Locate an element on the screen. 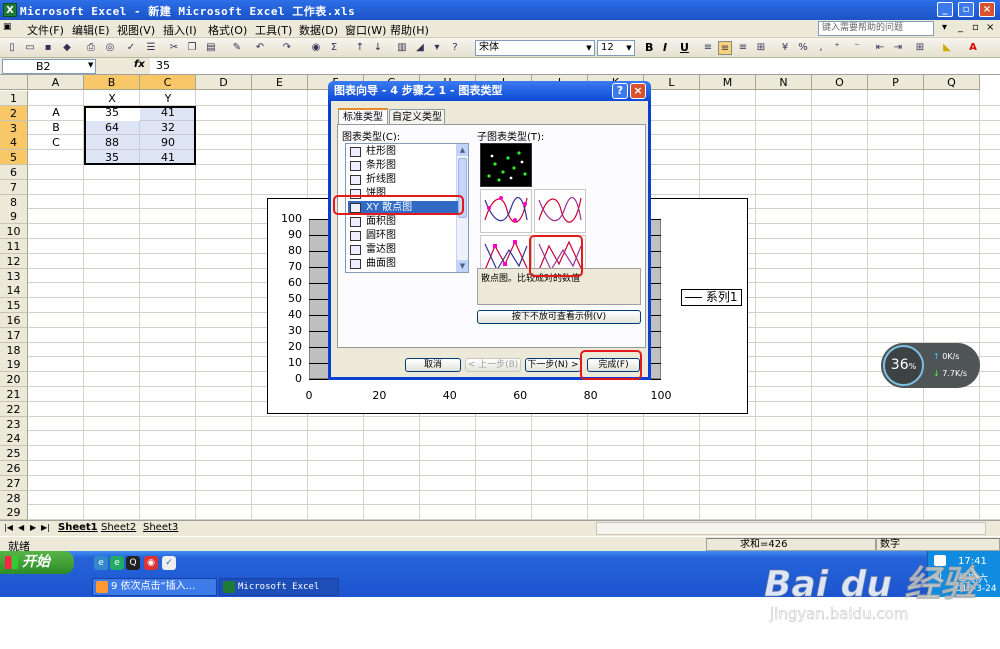 The width and height of the screenshot is (1000, 649). column-header-l: L is located at coordinates (672, 82).